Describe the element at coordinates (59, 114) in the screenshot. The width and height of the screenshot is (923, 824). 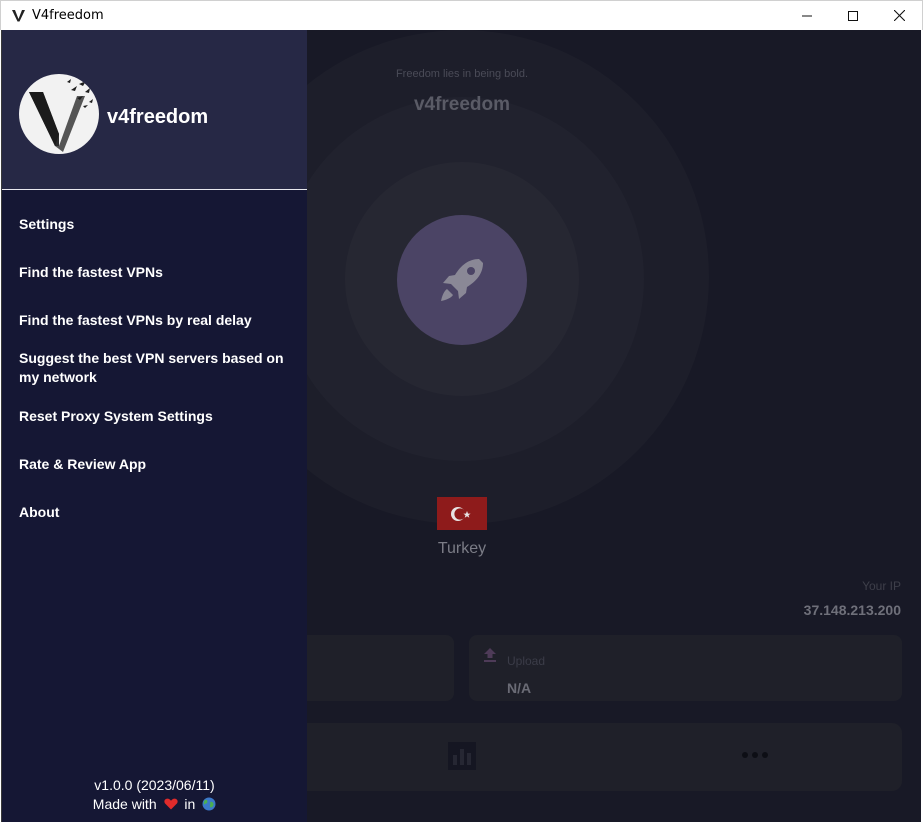
I see `v4freedom-logo-icon` at that location.